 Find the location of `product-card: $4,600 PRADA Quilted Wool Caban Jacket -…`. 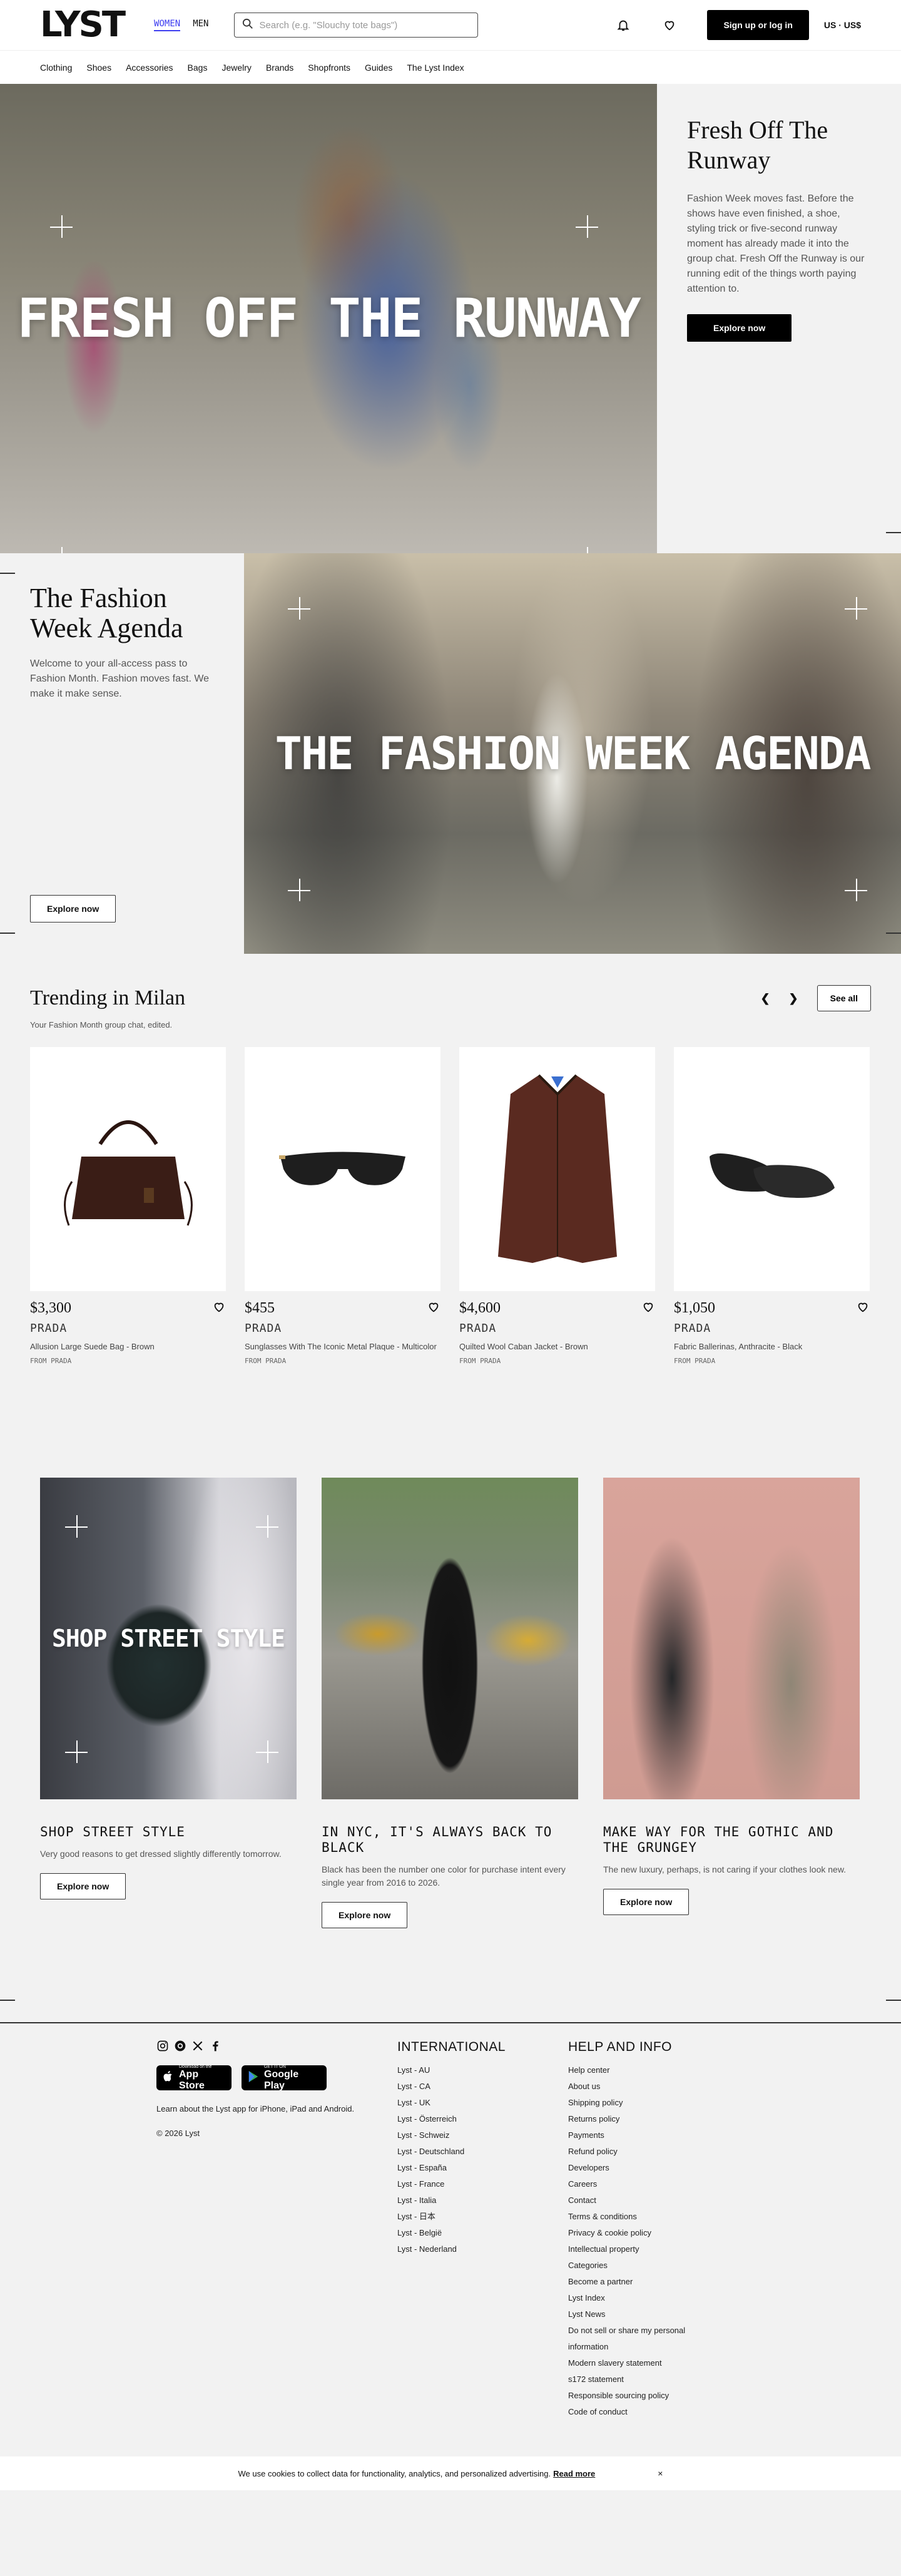

product-card: $4,600 PRADA Quilted Wool Caban Jacket -… is located at coordinates (557, 1206).